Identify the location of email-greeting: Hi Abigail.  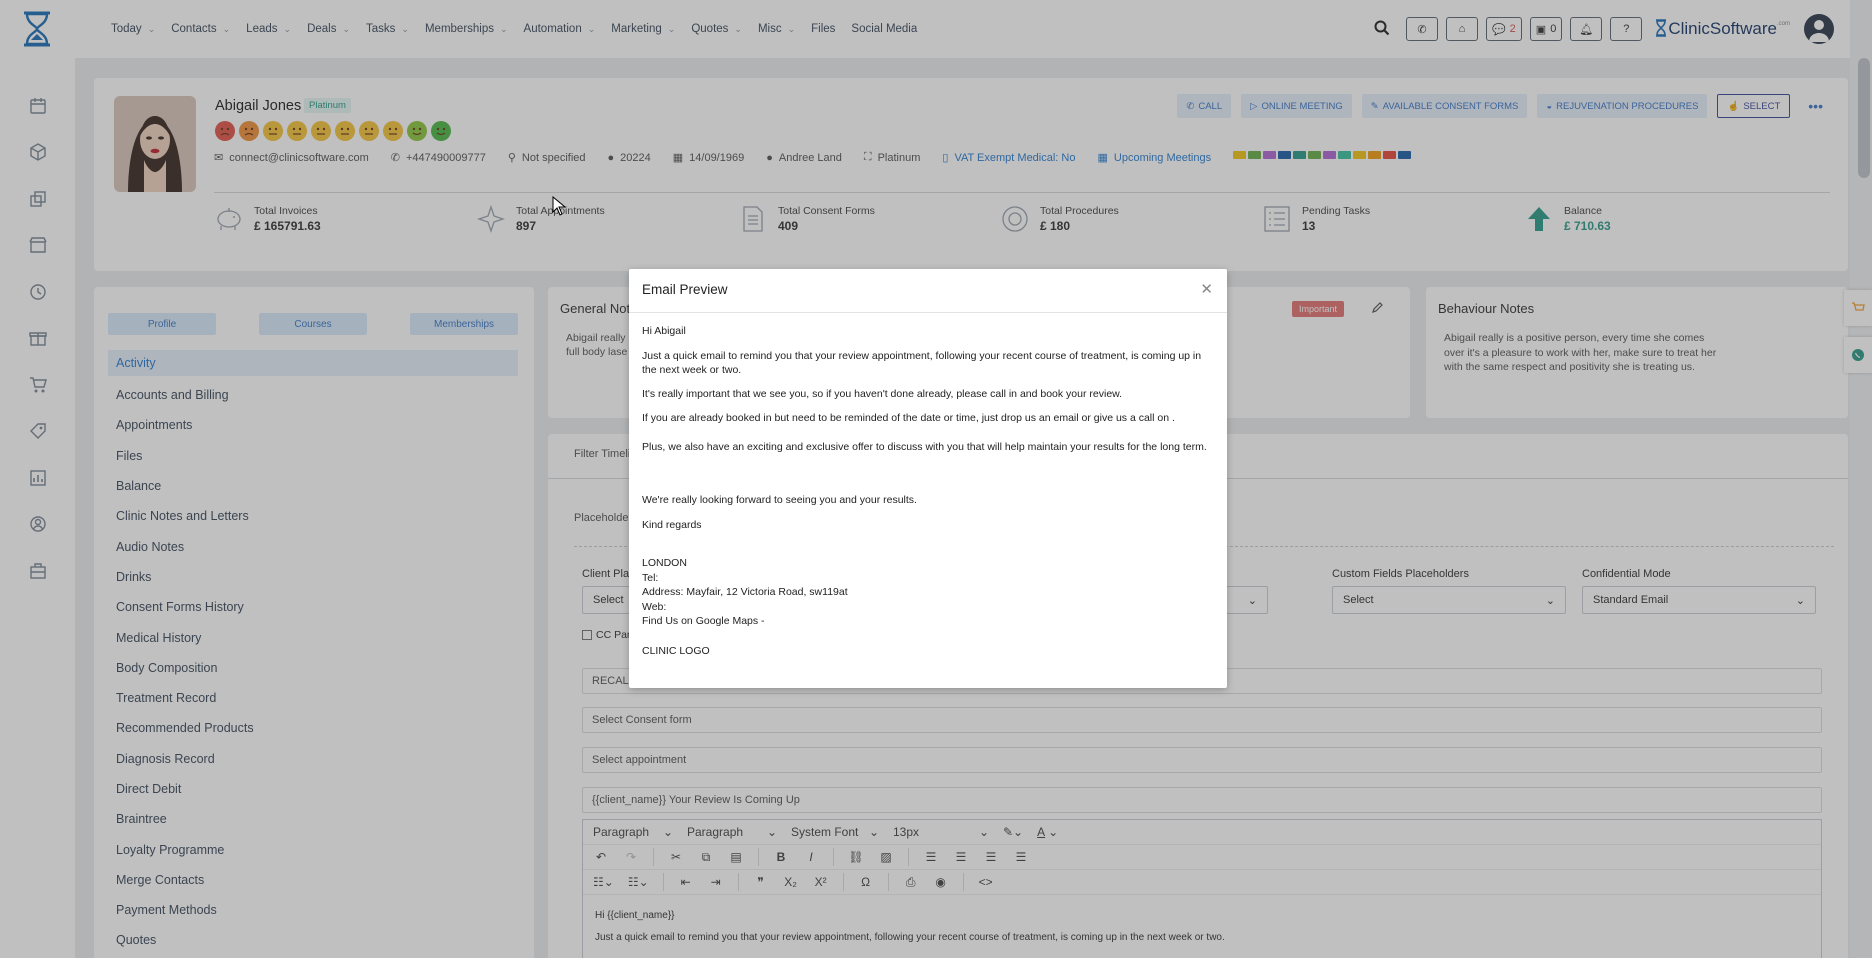
(664, 331).